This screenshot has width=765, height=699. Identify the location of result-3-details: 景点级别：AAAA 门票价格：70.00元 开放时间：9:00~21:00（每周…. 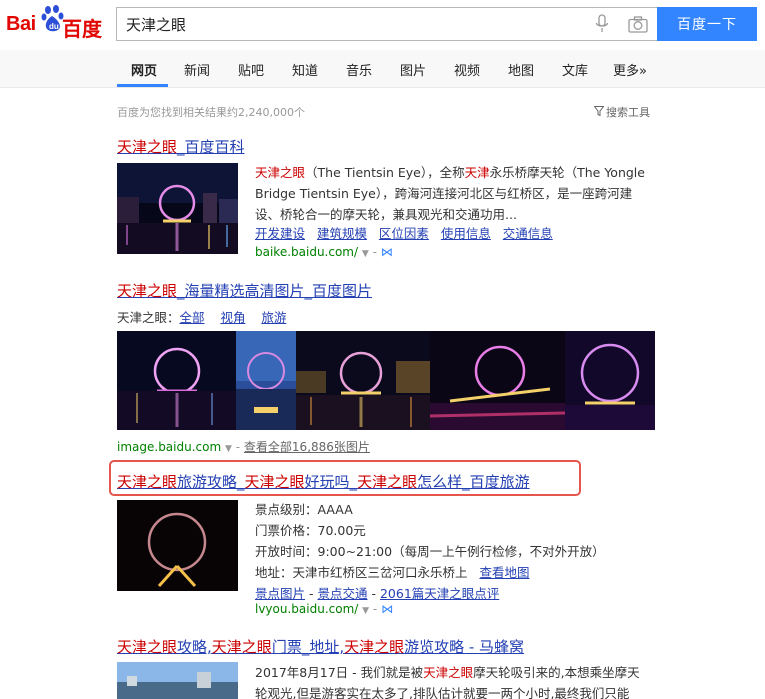
(430, 551).